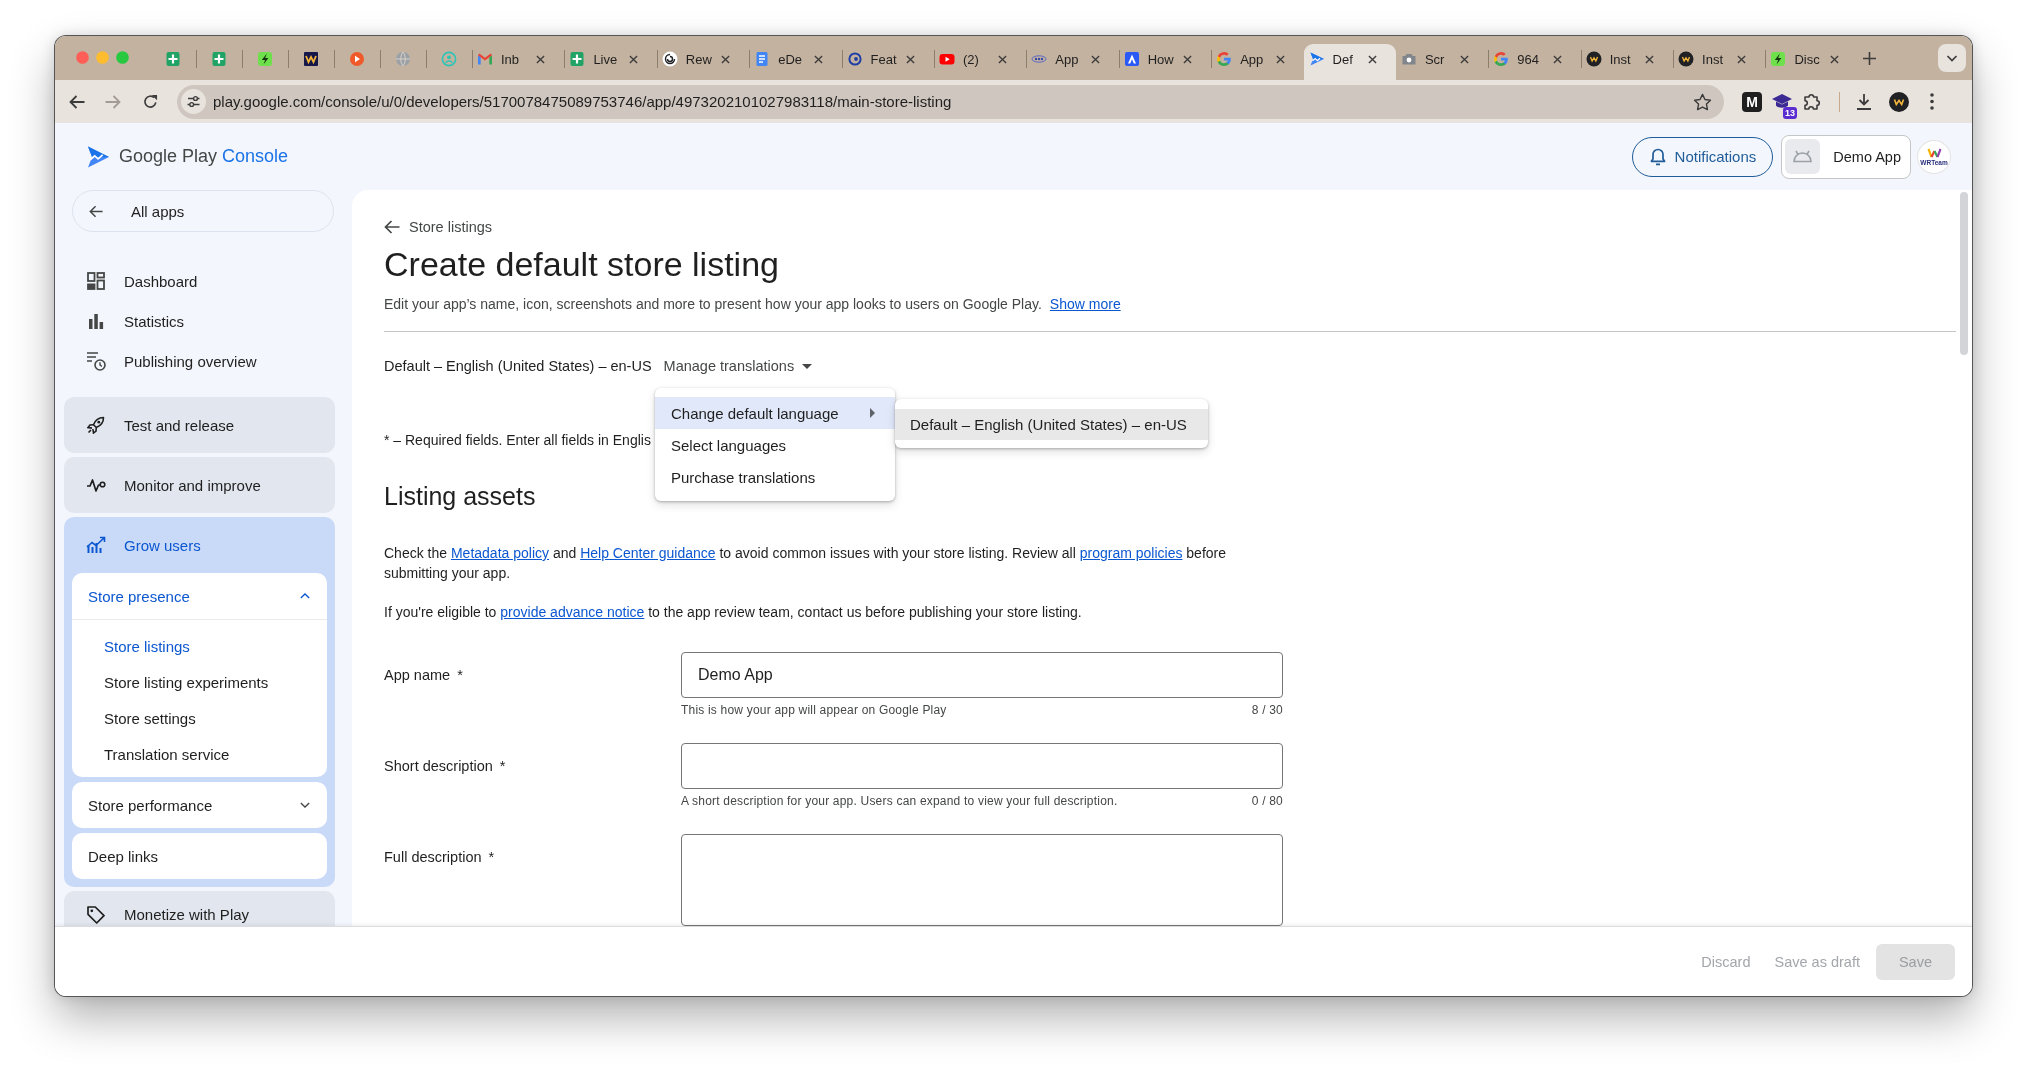  I want to click on helper-text: A short description for your app. Users can expand to view your full description., so click(899, 801).